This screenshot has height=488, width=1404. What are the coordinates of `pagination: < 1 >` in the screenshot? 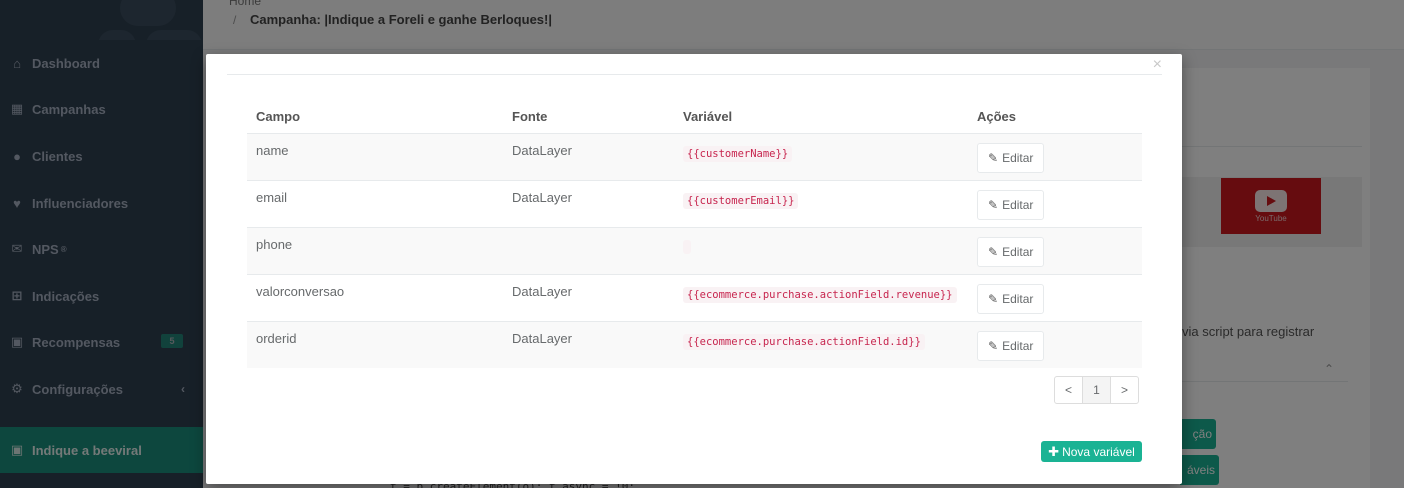 It's located at (1096, 390).